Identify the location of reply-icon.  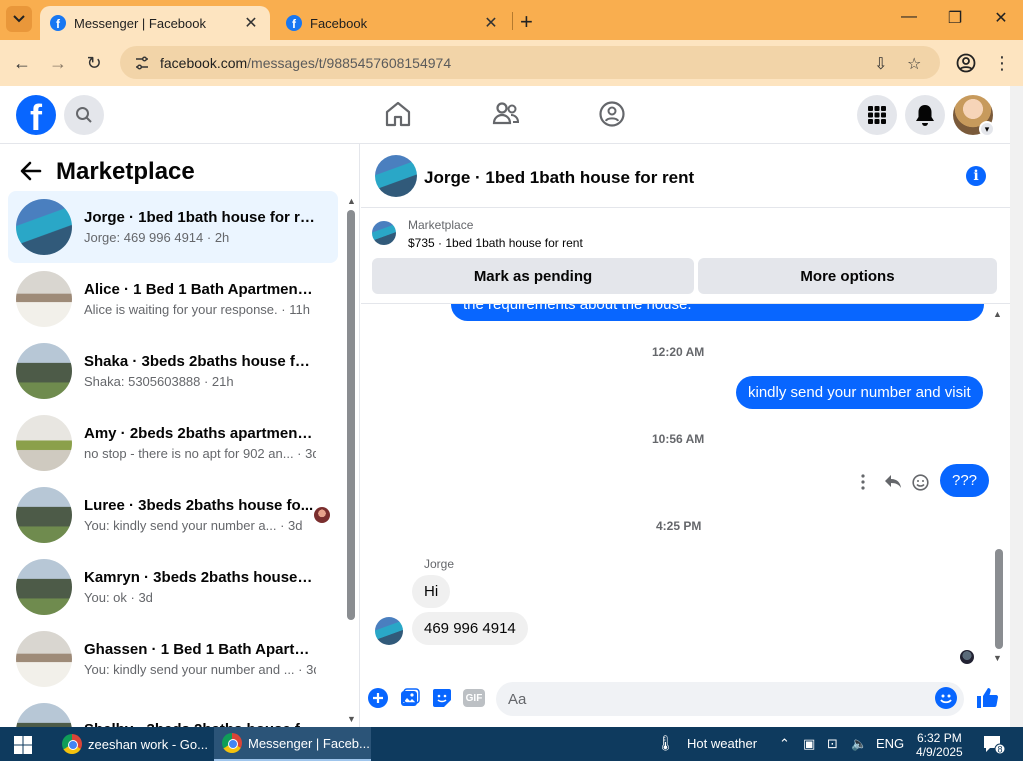
(893, 484).